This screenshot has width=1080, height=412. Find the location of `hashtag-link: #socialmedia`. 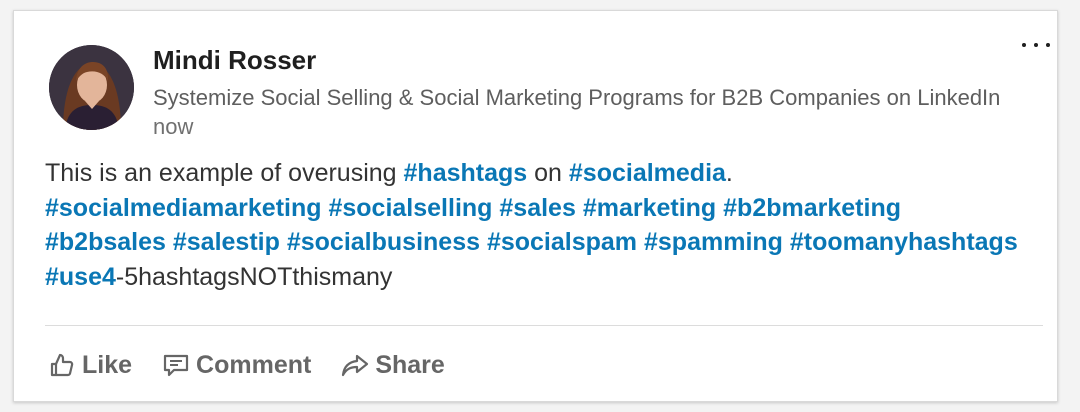

hashtag-link: #socialmedia is located at coordinates (647, 173).